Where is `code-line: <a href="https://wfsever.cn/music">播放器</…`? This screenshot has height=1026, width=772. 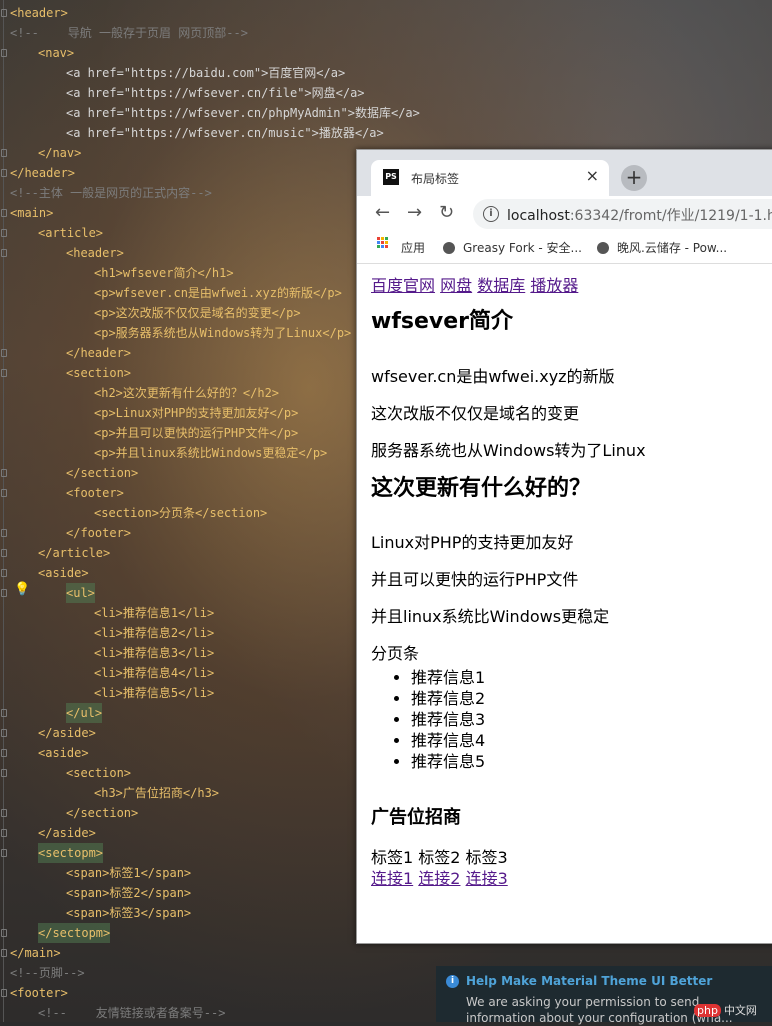
code-line: <a href="https://wfsever.cn/music">播放器</… is located at coordinates (225, 133).